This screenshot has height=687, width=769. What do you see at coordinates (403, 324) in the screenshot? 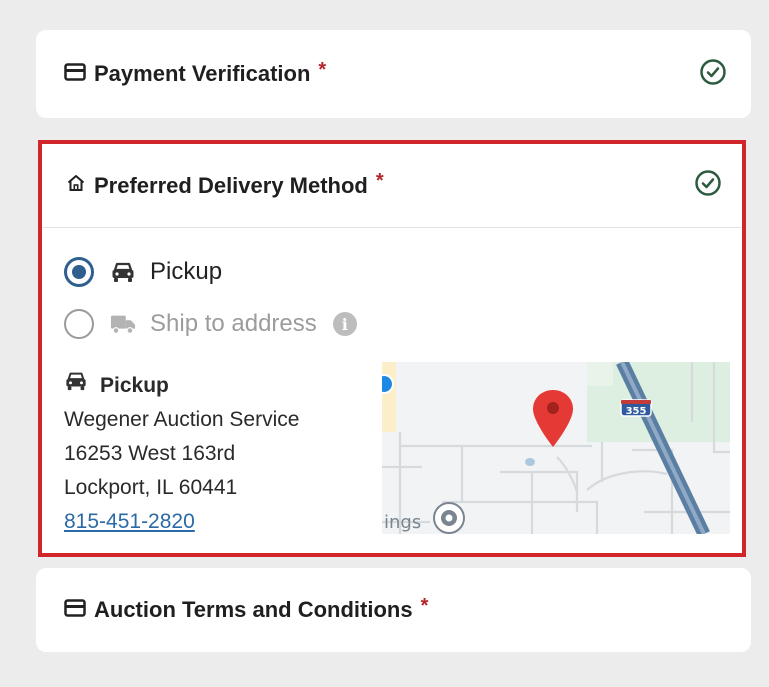
I see `ship-to-address-option: Ship to address i` at bounding box center [403, 324].